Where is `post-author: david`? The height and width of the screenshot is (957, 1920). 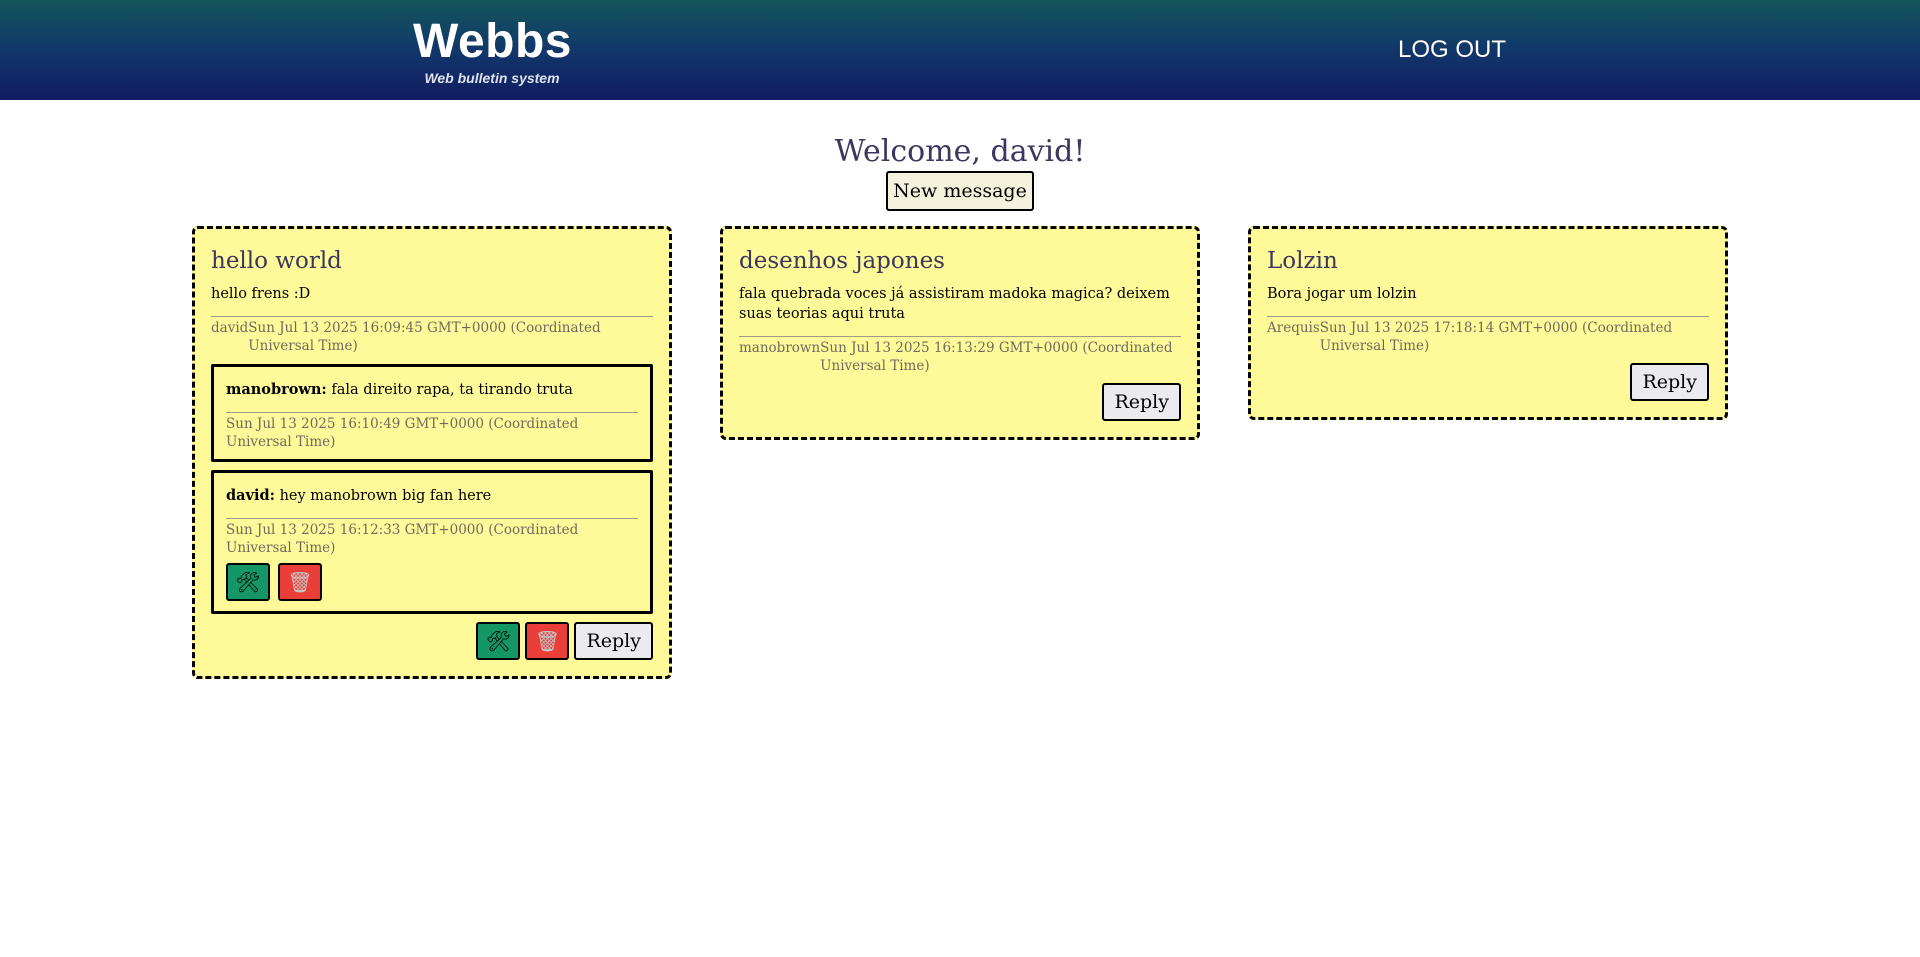 post-author: david is located at coordinates (230, 328).